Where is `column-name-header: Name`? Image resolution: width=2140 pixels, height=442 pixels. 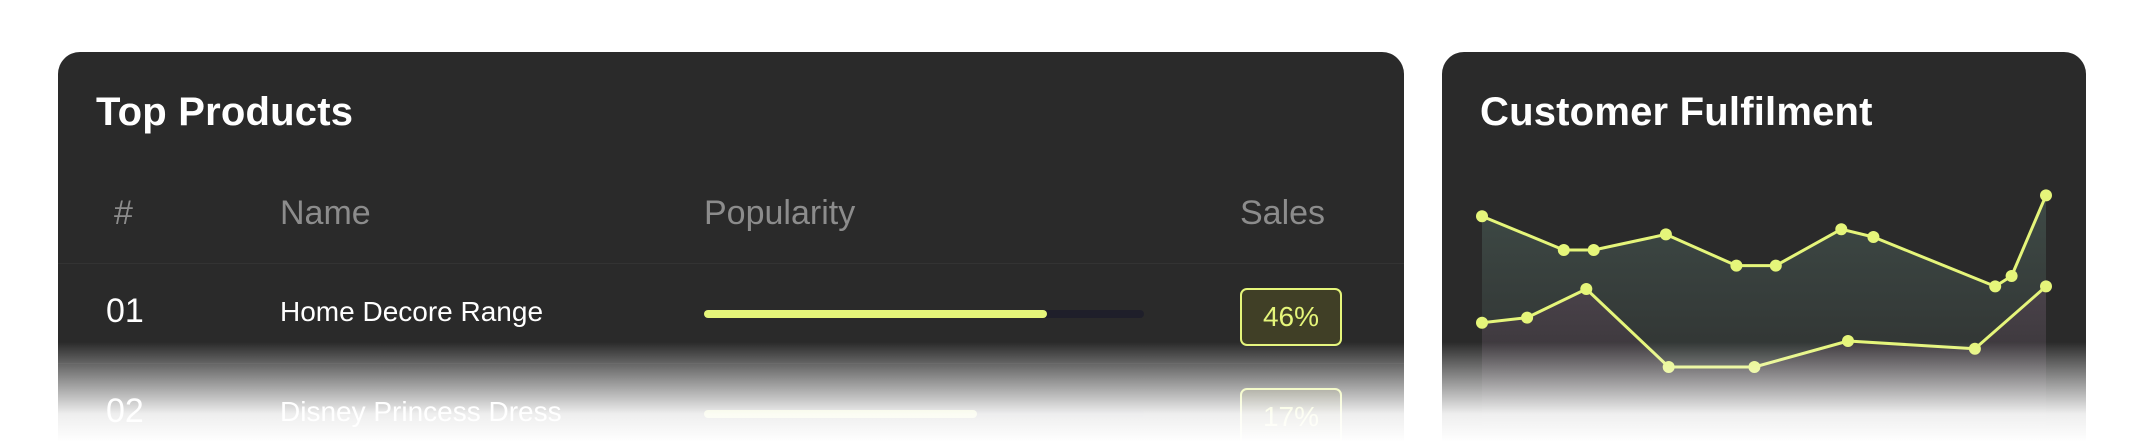
column-name-header: Name is located at coordinates (325, 213).